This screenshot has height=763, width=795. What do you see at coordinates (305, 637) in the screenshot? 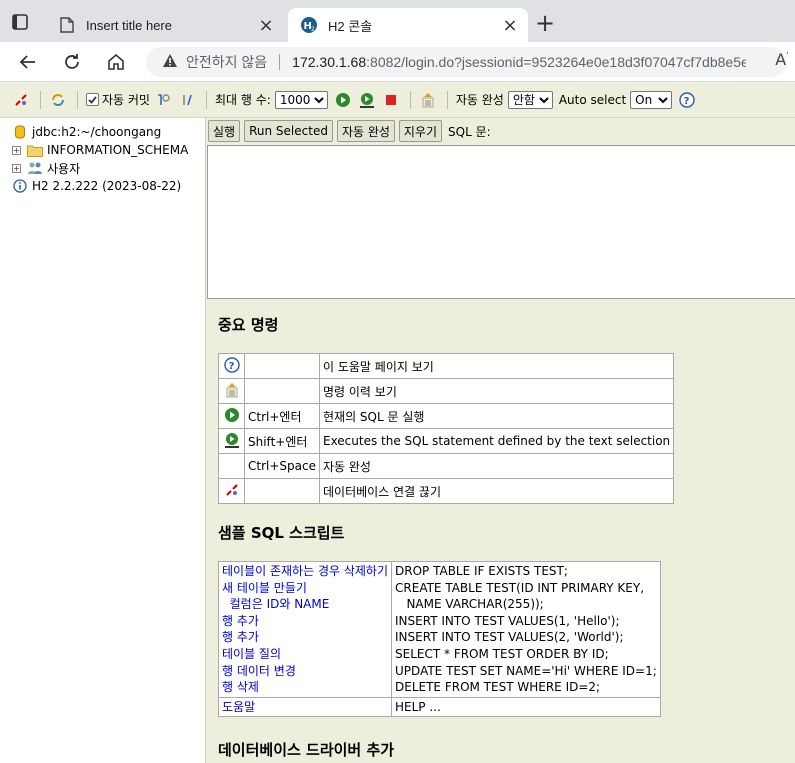
I see `sample-link-insert-2: 행 추가` at bounding box center [305, 637].